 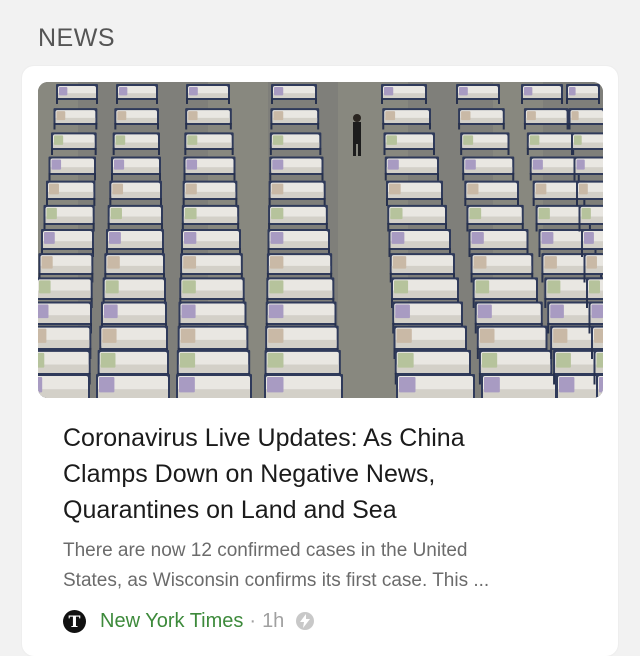 What do you see at coordinates (171, 621) in the screenshot?
I see `source-name: New York Times` at bounding box center [171, 621].